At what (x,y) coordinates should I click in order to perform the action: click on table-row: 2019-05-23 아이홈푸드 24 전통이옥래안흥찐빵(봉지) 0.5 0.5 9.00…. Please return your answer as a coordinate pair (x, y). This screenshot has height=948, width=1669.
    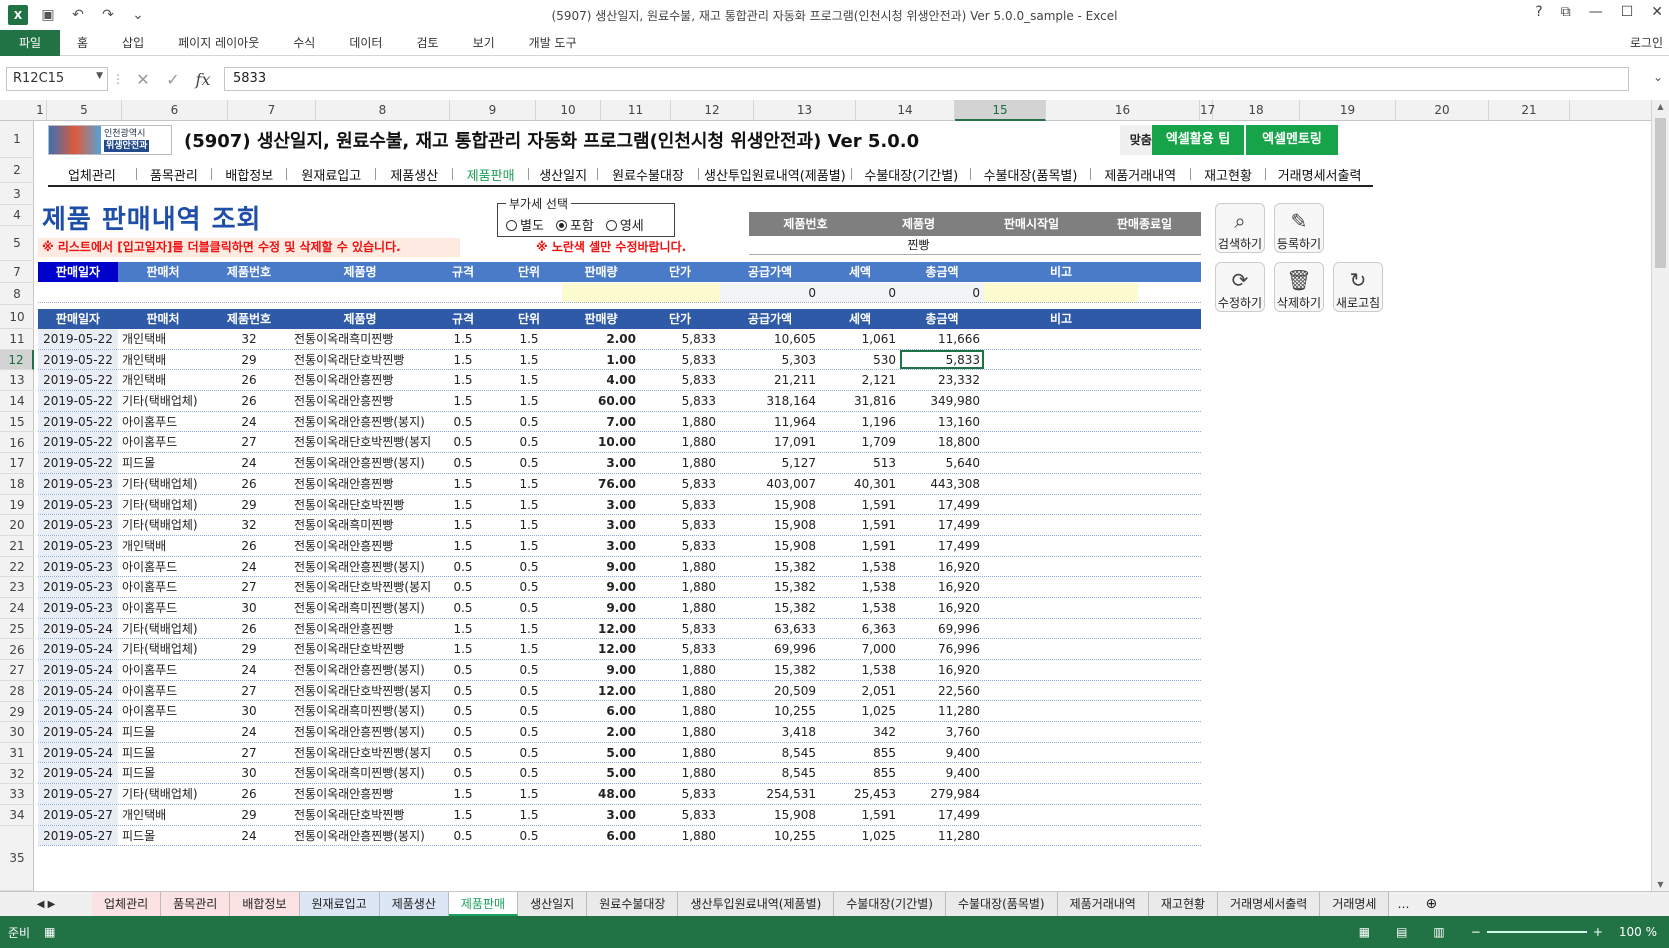
    Looking at the image, I should click on (619, 567).